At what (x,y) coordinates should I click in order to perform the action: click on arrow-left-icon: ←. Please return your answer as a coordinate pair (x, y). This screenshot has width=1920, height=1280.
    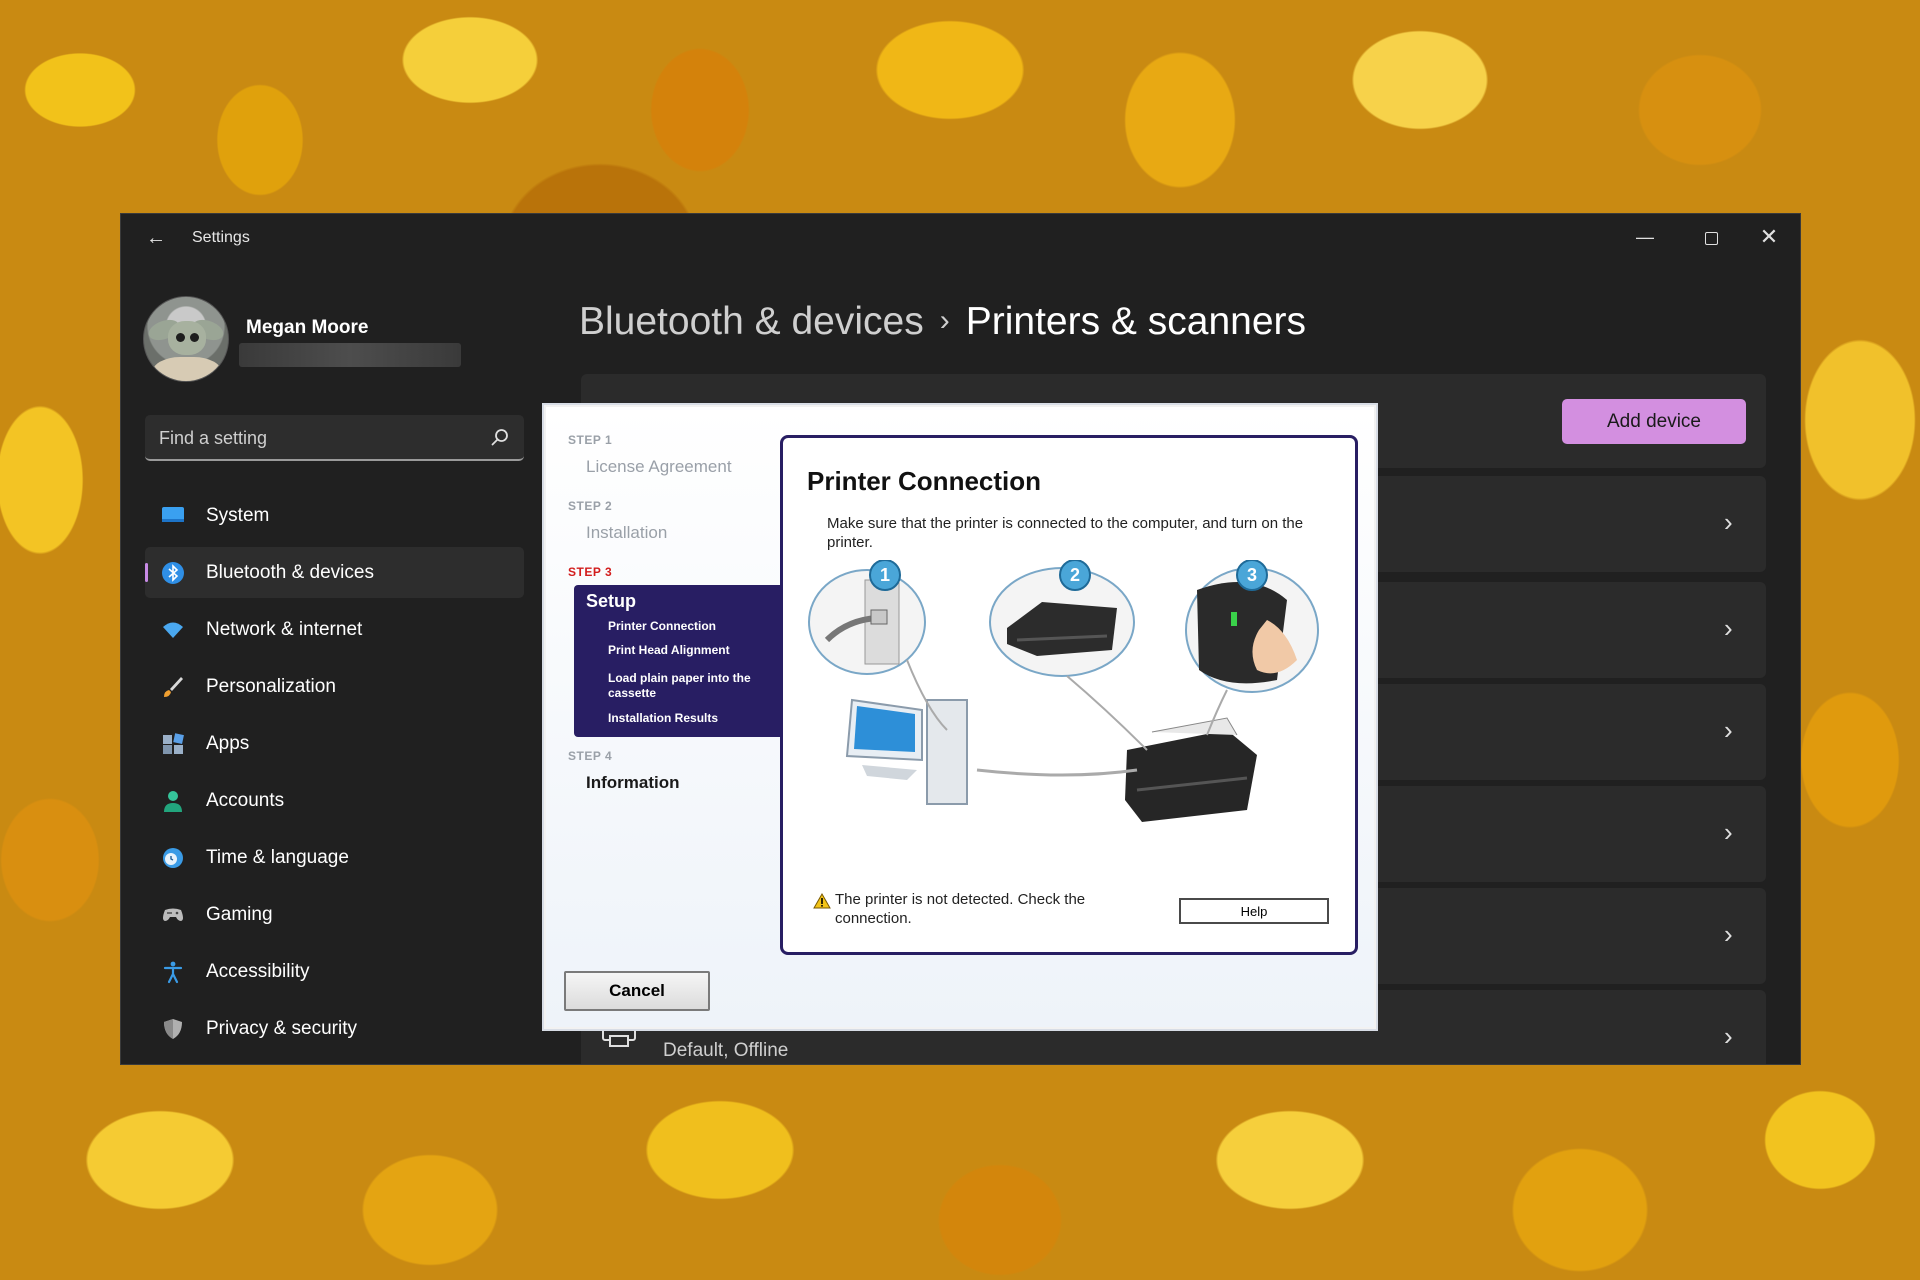
    Looking at the image, I should click on (156, 238).